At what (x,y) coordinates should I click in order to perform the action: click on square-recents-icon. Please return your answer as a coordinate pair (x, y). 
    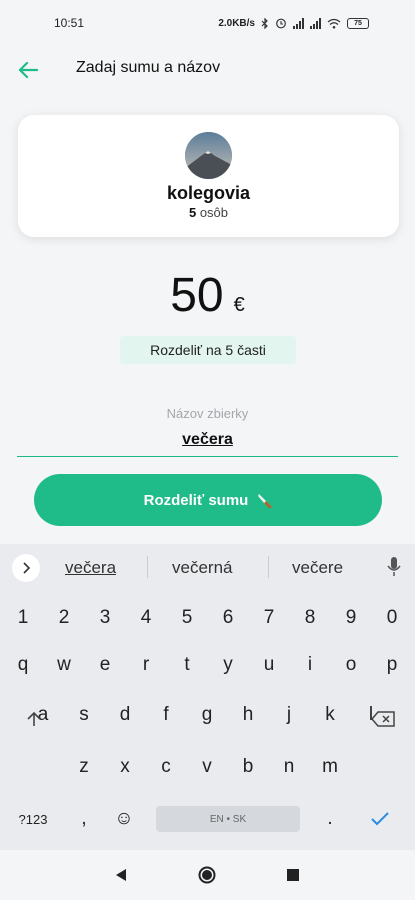
    Looking at the image, I should click on (293, 875).